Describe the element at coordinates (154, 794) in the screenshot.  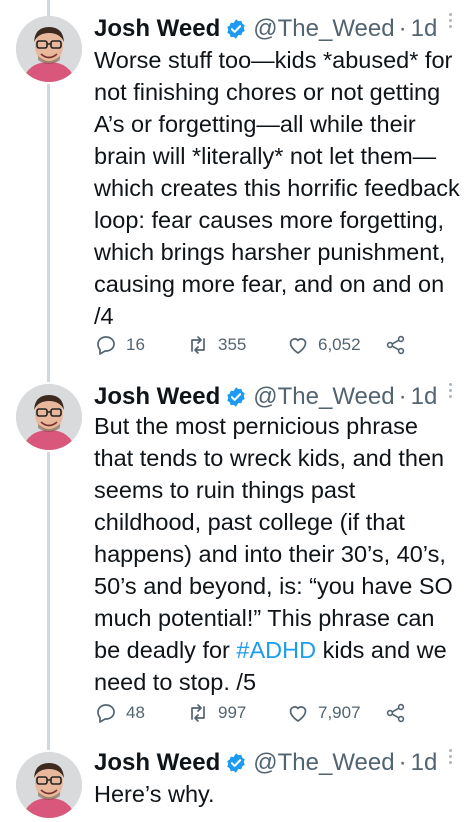
I see `tweet-text: Here’s why.` at that location.